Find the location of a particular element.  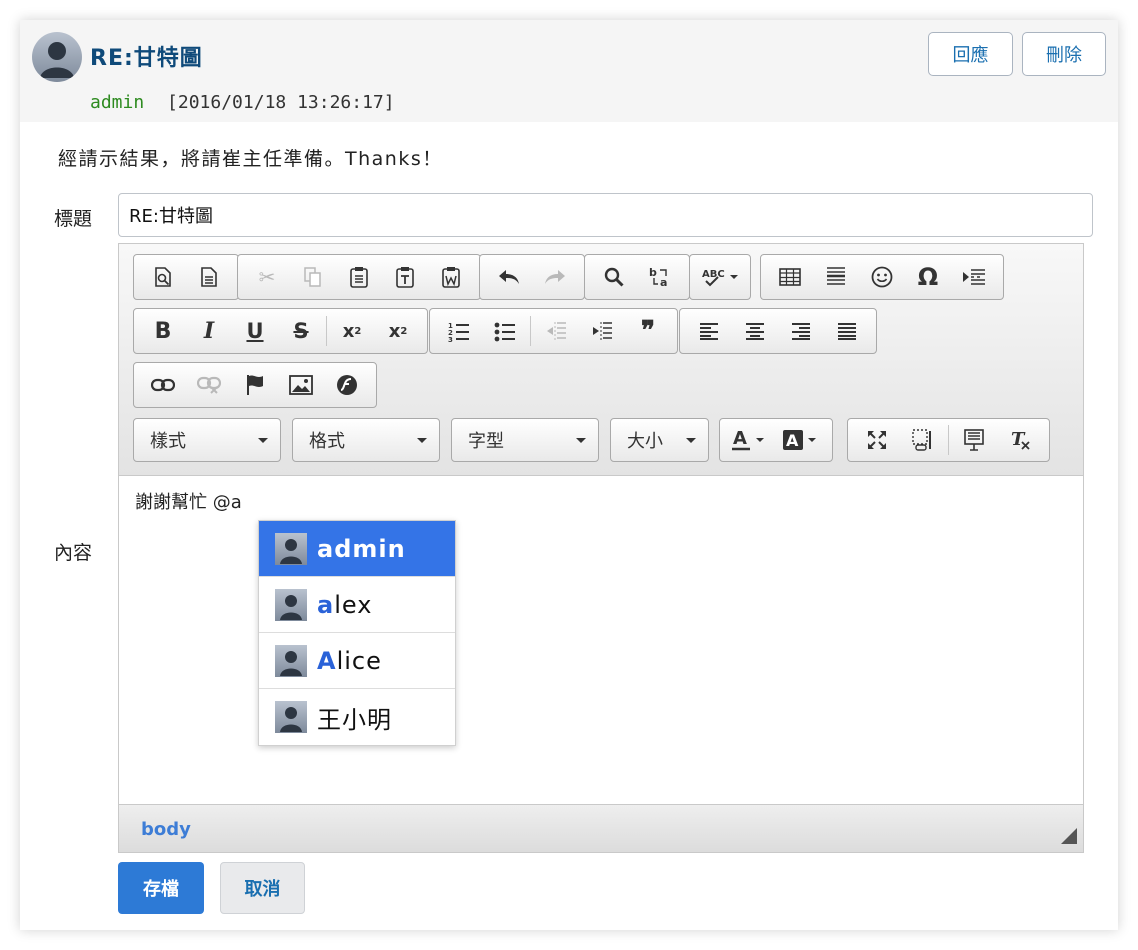

image-icon is located at coordinates (301, 385).